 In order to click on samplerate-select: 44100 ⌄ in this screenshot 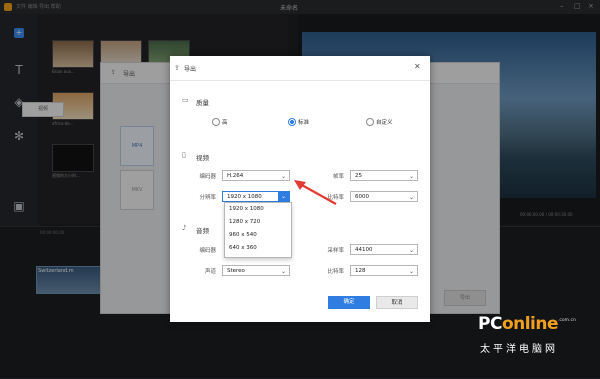, I will do `click(384, 249)`.